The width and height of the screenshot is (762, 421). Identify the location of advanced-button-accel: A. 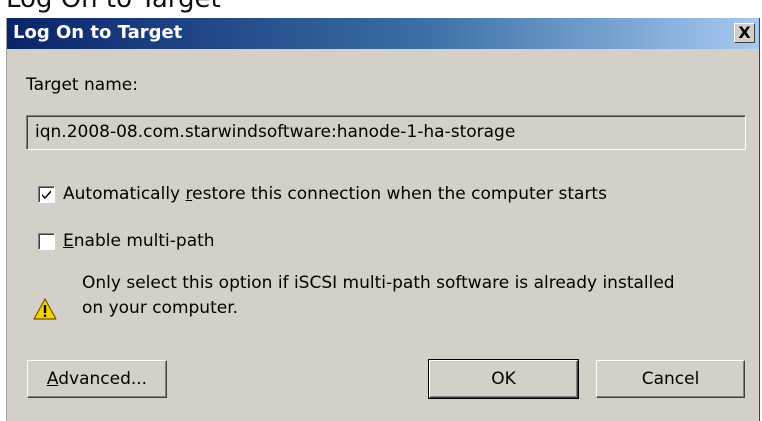
(52, 379).